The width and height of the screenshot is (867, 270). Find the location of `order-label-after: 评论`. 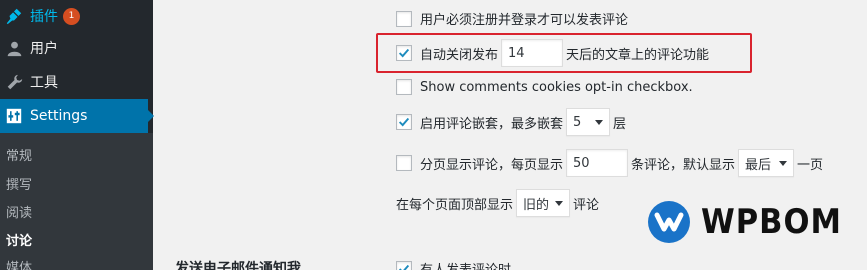

order-label-after: 评论 is located at coordinates (586, 205).